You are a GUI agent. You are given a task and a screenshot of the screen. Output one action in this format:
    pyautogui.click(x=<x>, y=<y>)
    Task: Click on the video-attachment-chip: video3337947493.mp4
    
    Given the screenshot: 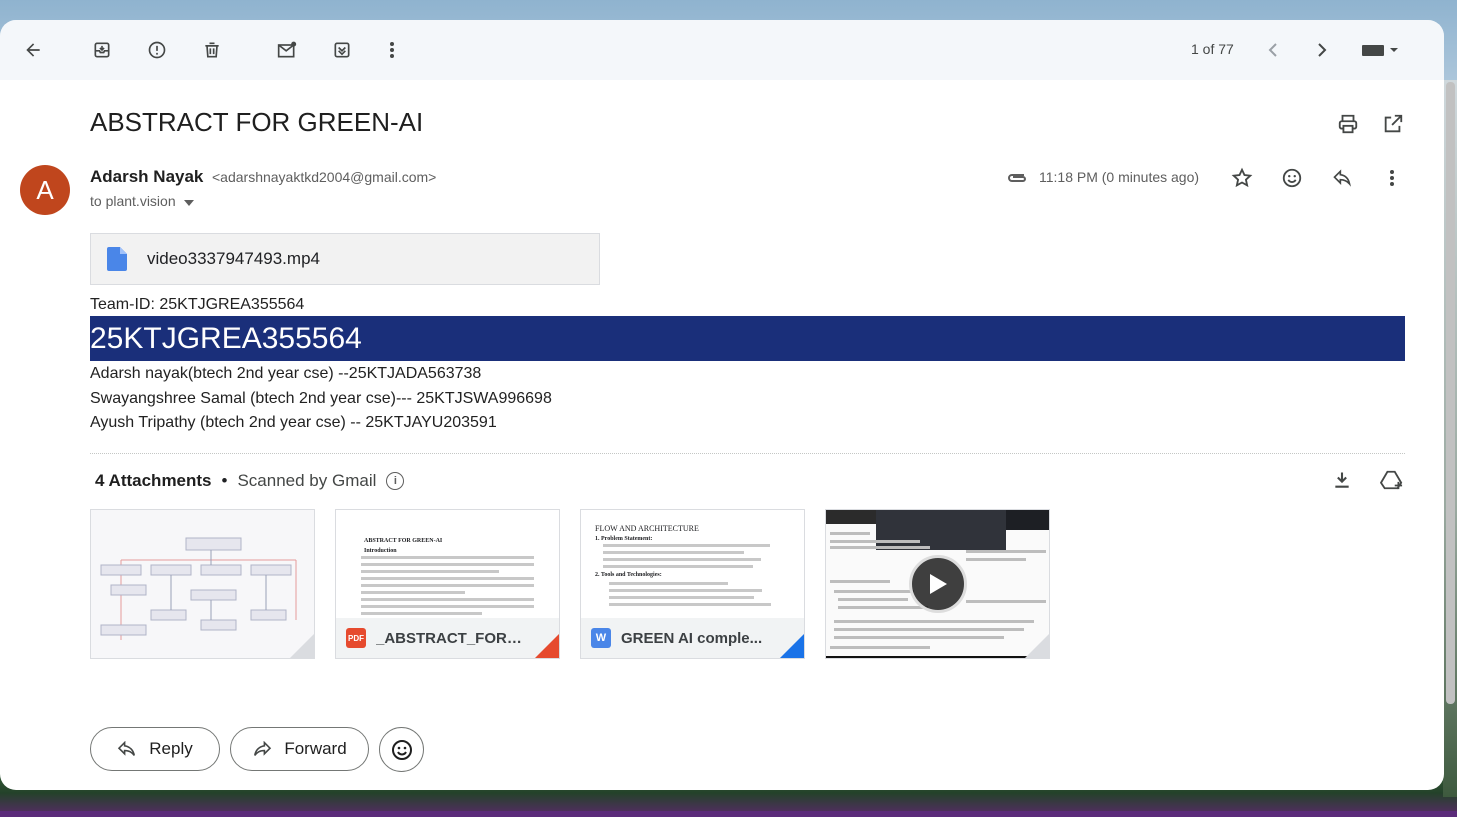 What is the action you would take?
    pyautogui.click(x=345, y=259)
    